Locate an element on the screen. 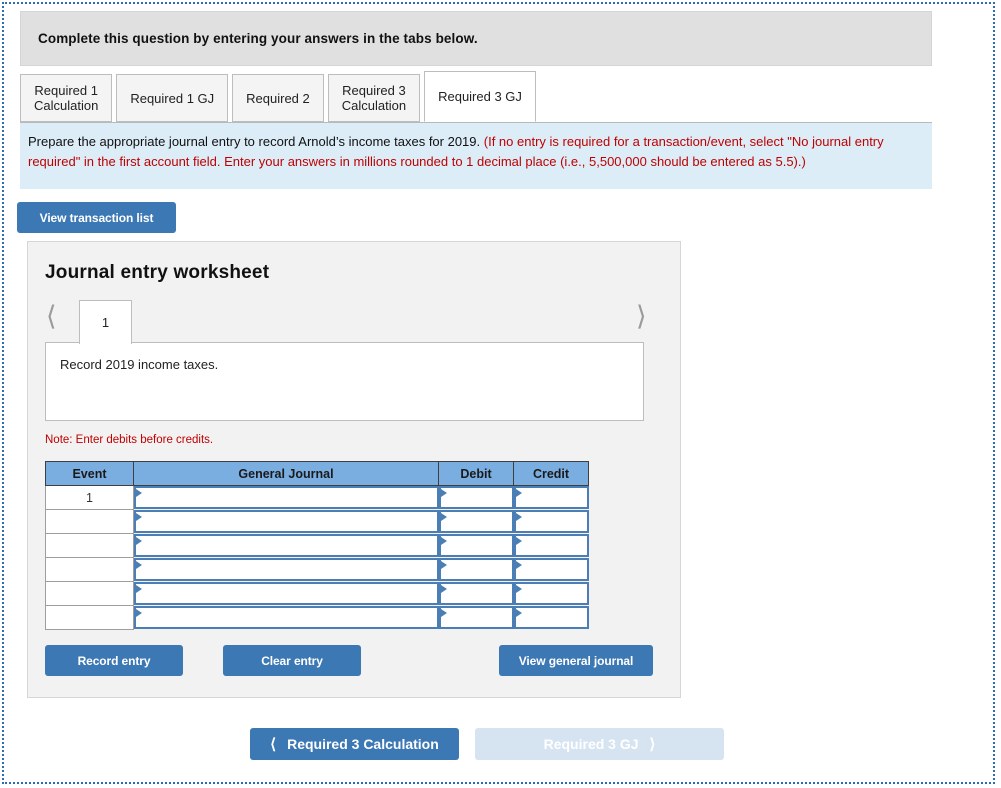  nav-previous-label: Required 3 Calculation is located at coordinates (363, 744).